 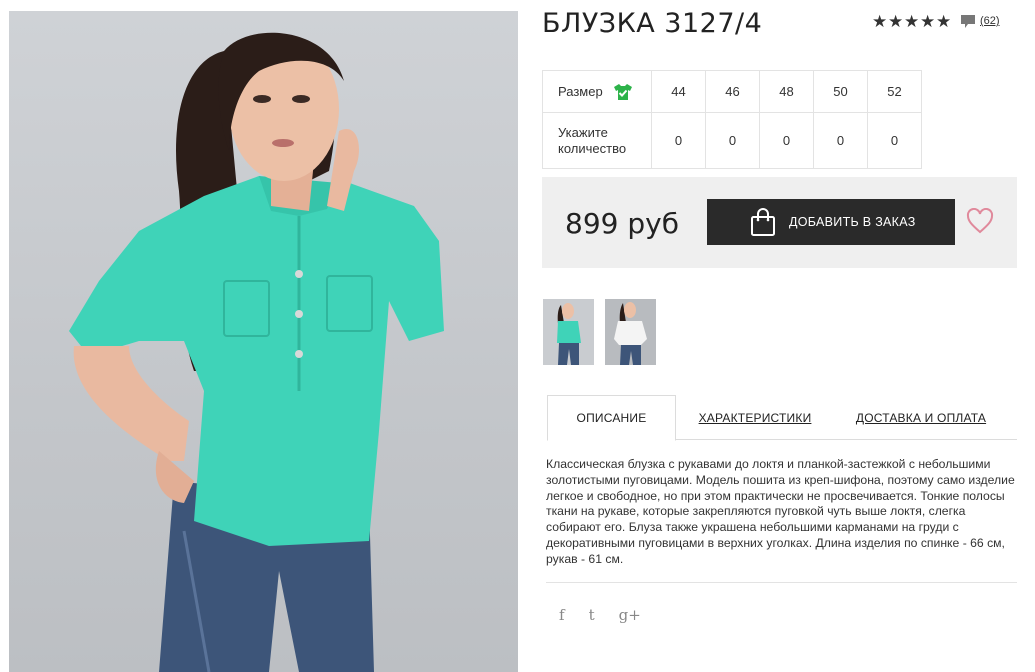 I want to click on facebook-icon: f, so click(x=562, y=615).